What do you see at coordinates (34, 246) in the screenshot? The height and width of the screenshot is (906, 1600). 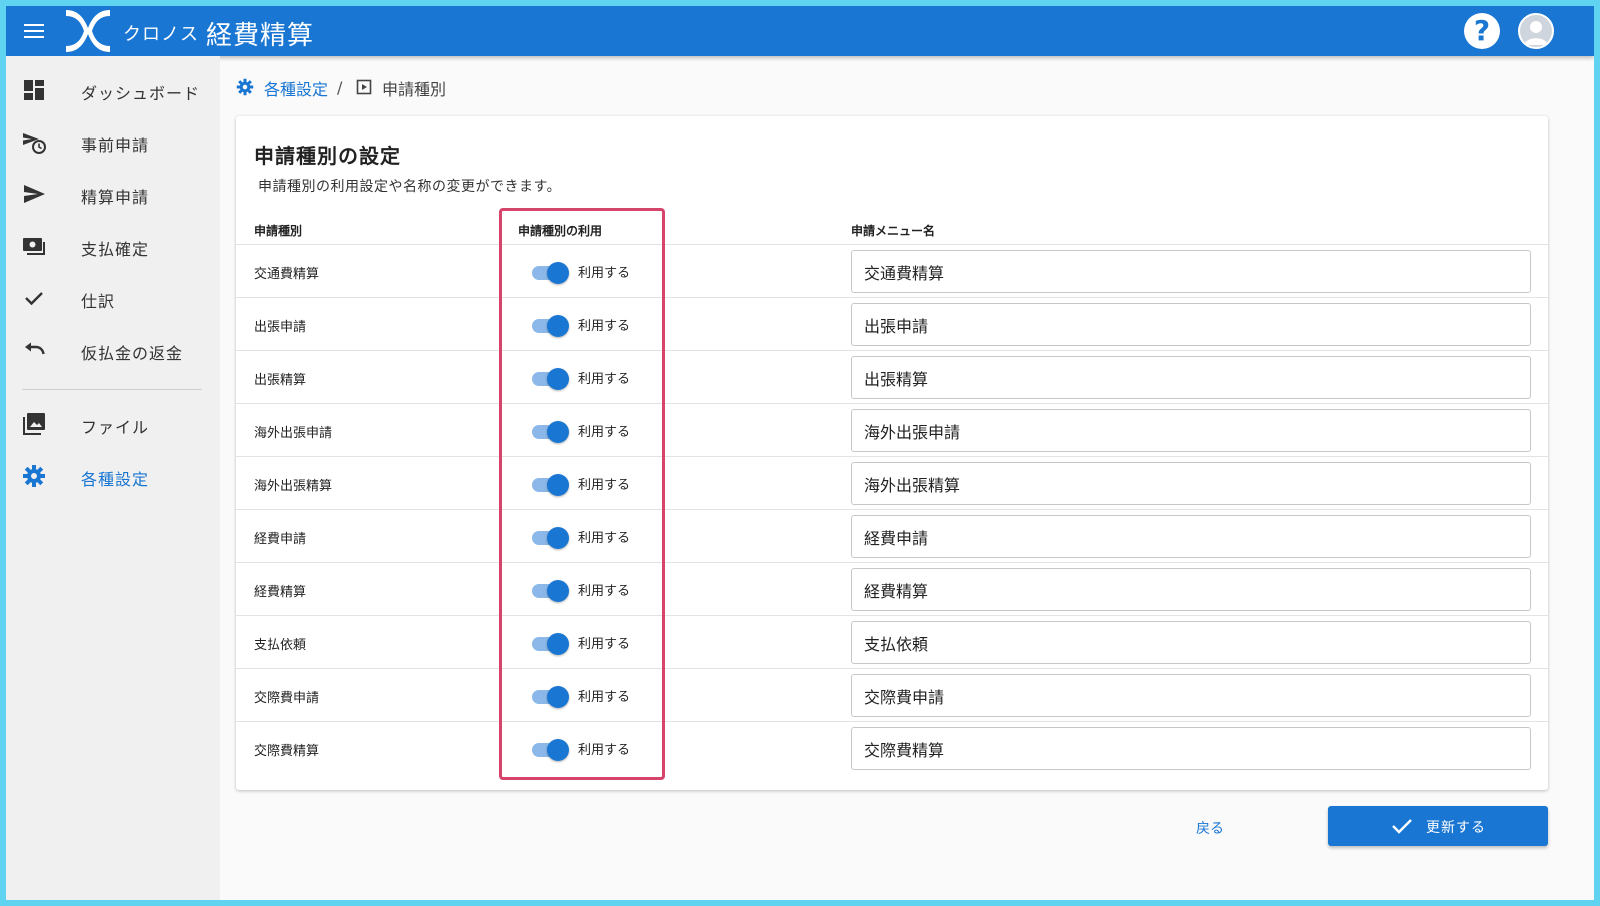 I see `payments-icon` at bounding box center [34, 246].